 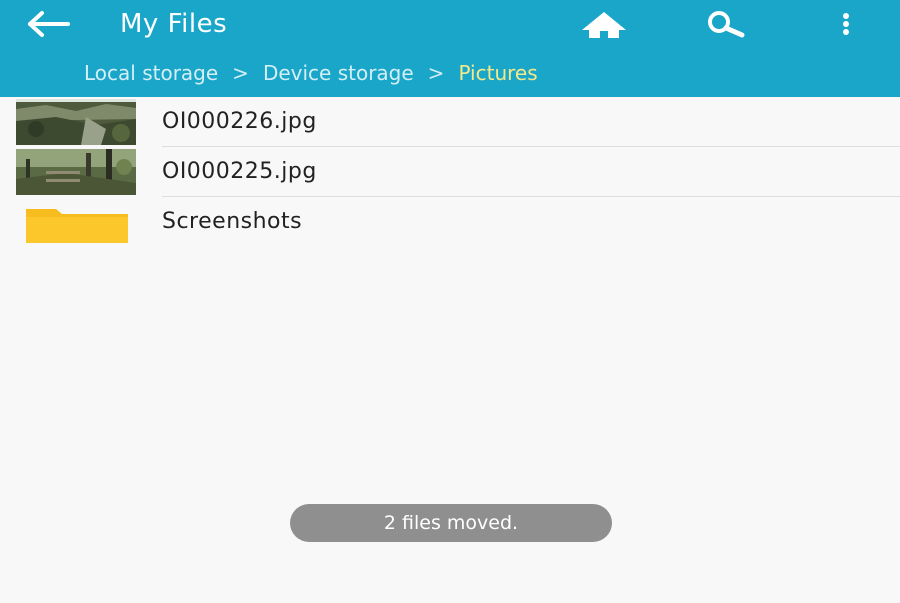 What do you see at coordinates (451, 523) in the screenshot?
I see `toast-message: 2 files moved.` at bounding box center [451, 523].